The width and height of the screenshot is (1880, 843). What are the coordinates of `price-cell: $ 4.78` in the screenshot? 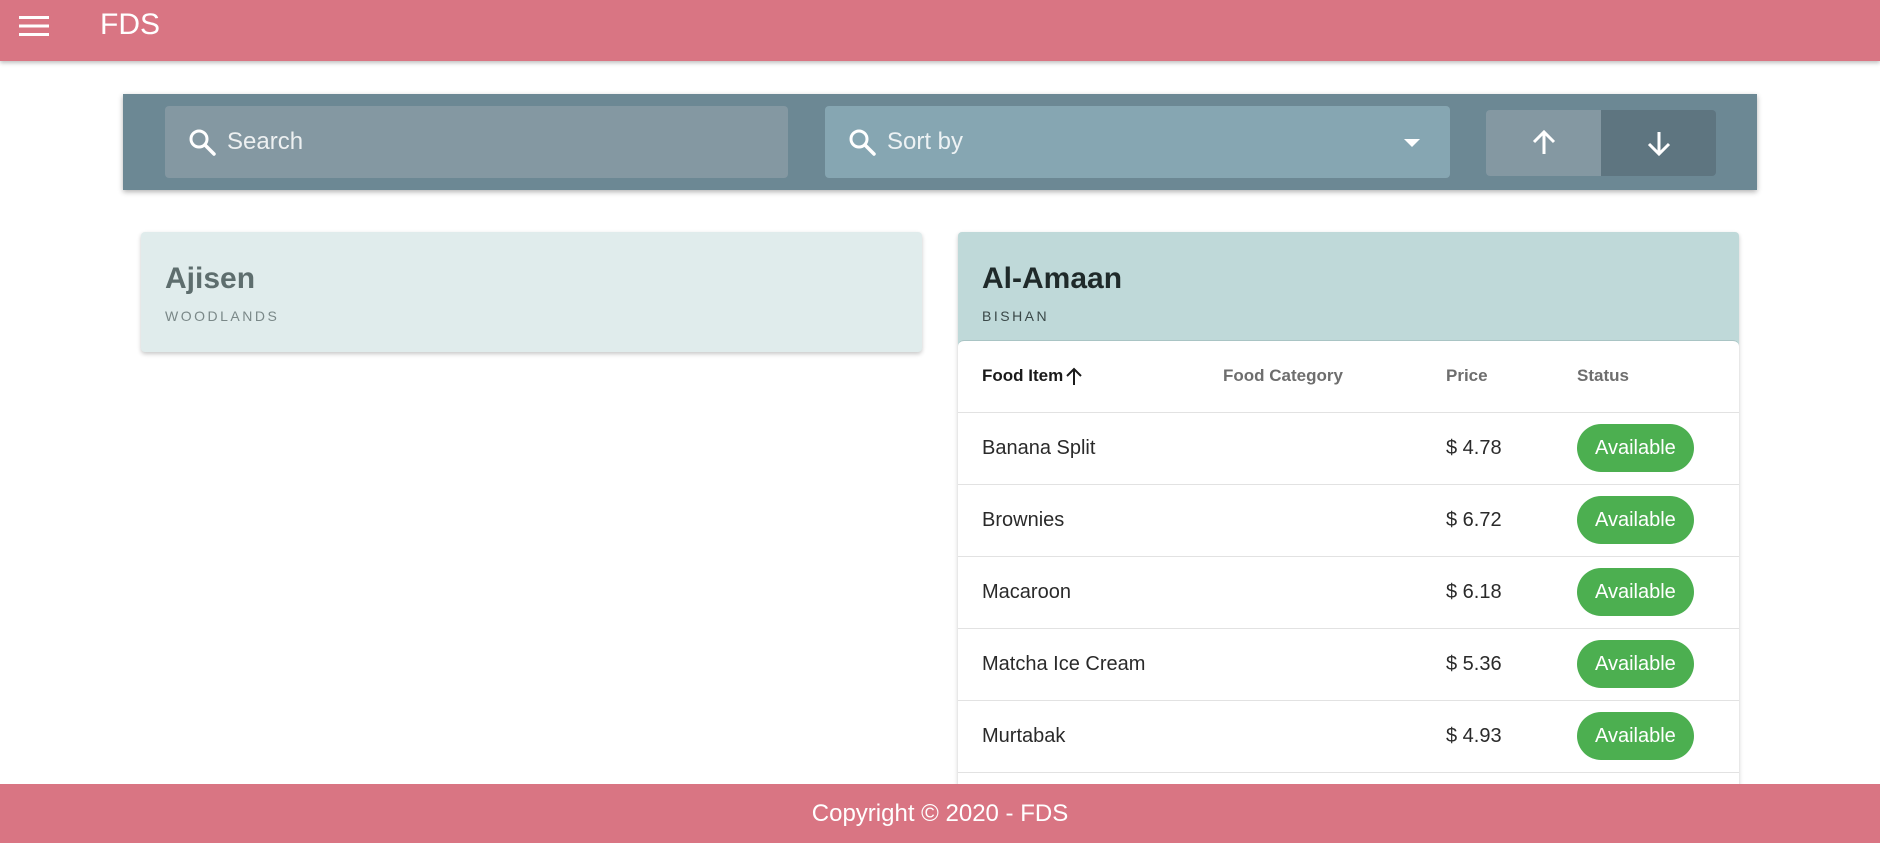 It's located at (1511, 448).